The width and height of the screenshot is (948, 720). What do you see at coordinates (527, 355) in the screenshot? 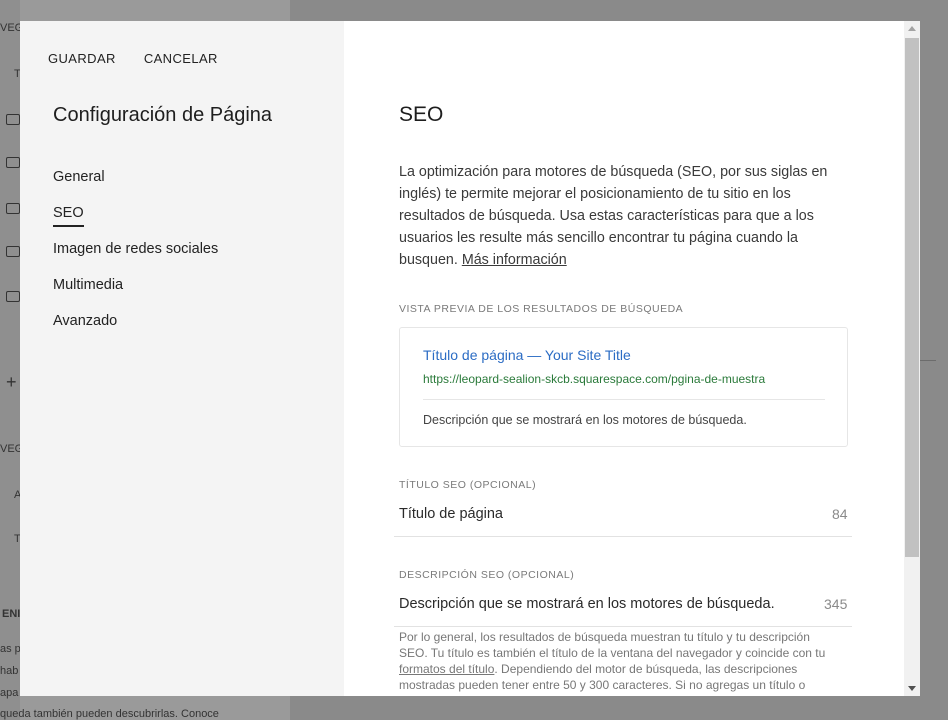
I see `preview-title: Título de página — Your Site Title` at bounding box center [527, 355].